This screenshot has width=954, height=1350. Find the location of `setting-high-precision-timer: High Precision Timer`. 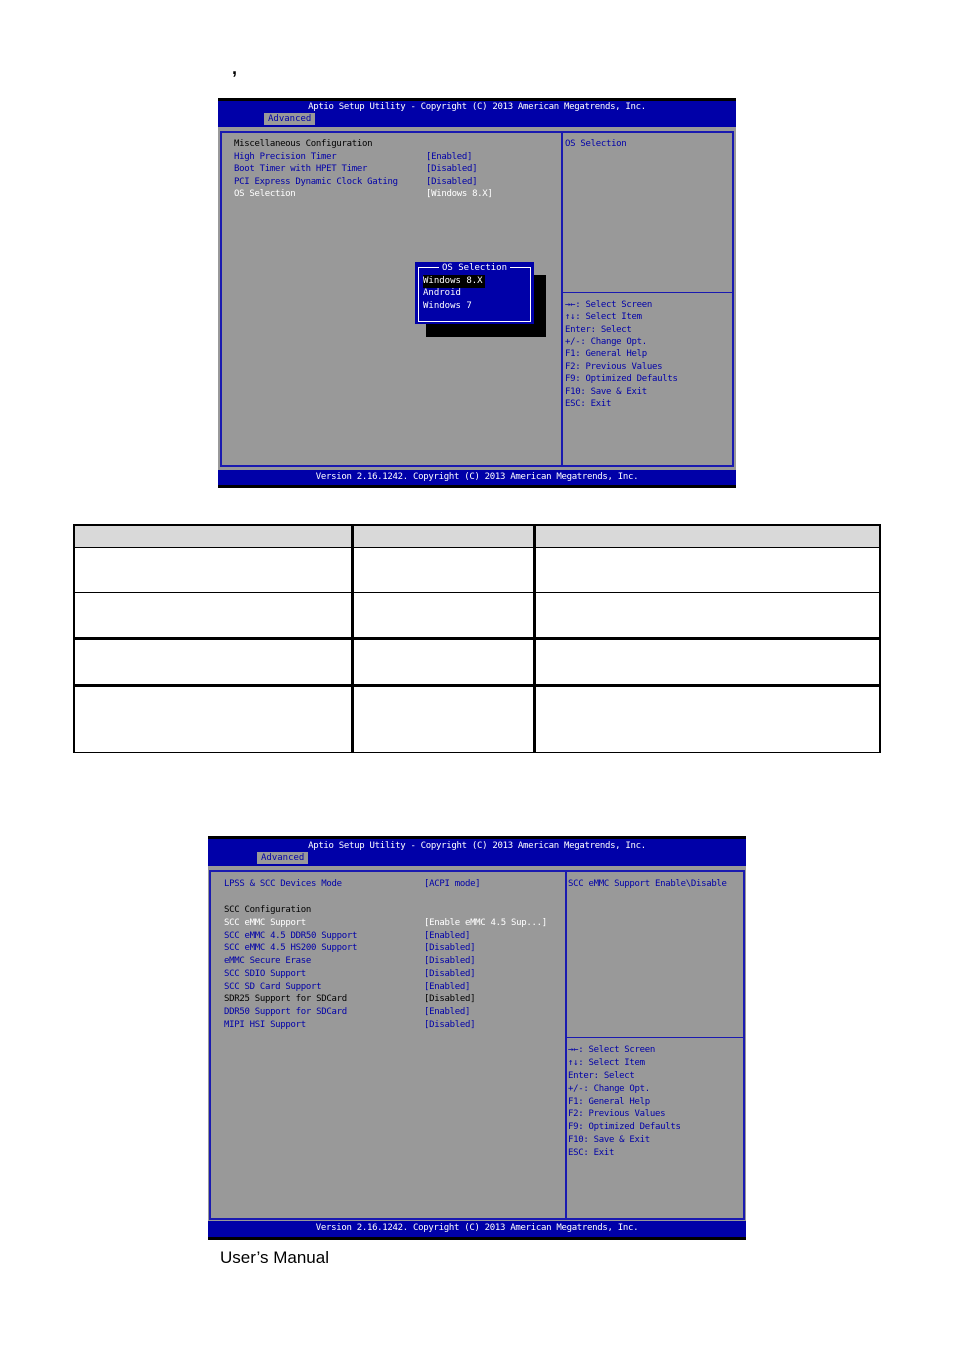

setting-high-precision-timer: High Precision Timer is located at coordinates (285, 157).